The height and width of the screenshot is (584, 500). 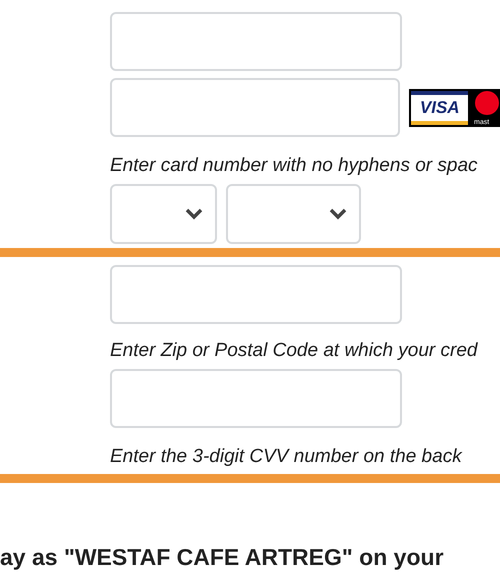 I want to click on zip-field, so click(x=256, y=294).